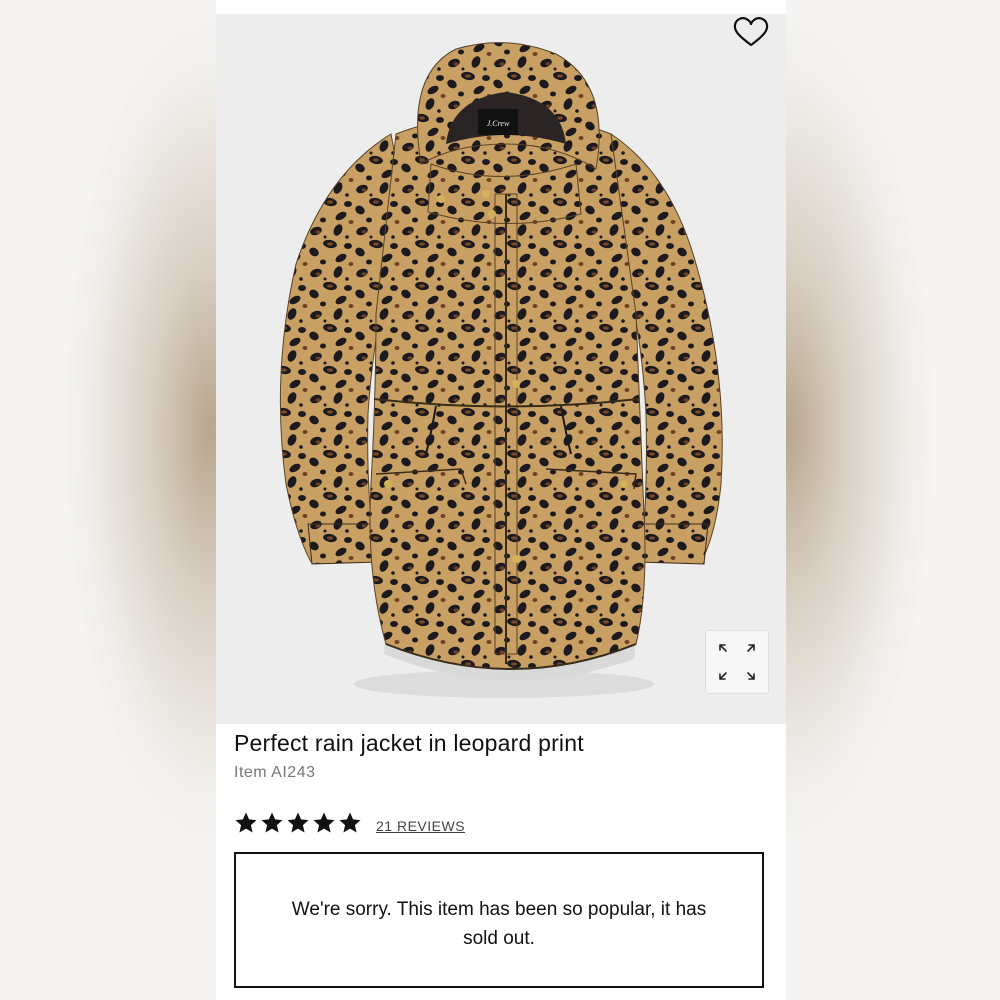 The width and height of the screenshot is (1000, 1000). What do you see at coordinates (498, 123) in the screenshot?
I see `brand-label: J.Crew` at bounding box center [498, 123].